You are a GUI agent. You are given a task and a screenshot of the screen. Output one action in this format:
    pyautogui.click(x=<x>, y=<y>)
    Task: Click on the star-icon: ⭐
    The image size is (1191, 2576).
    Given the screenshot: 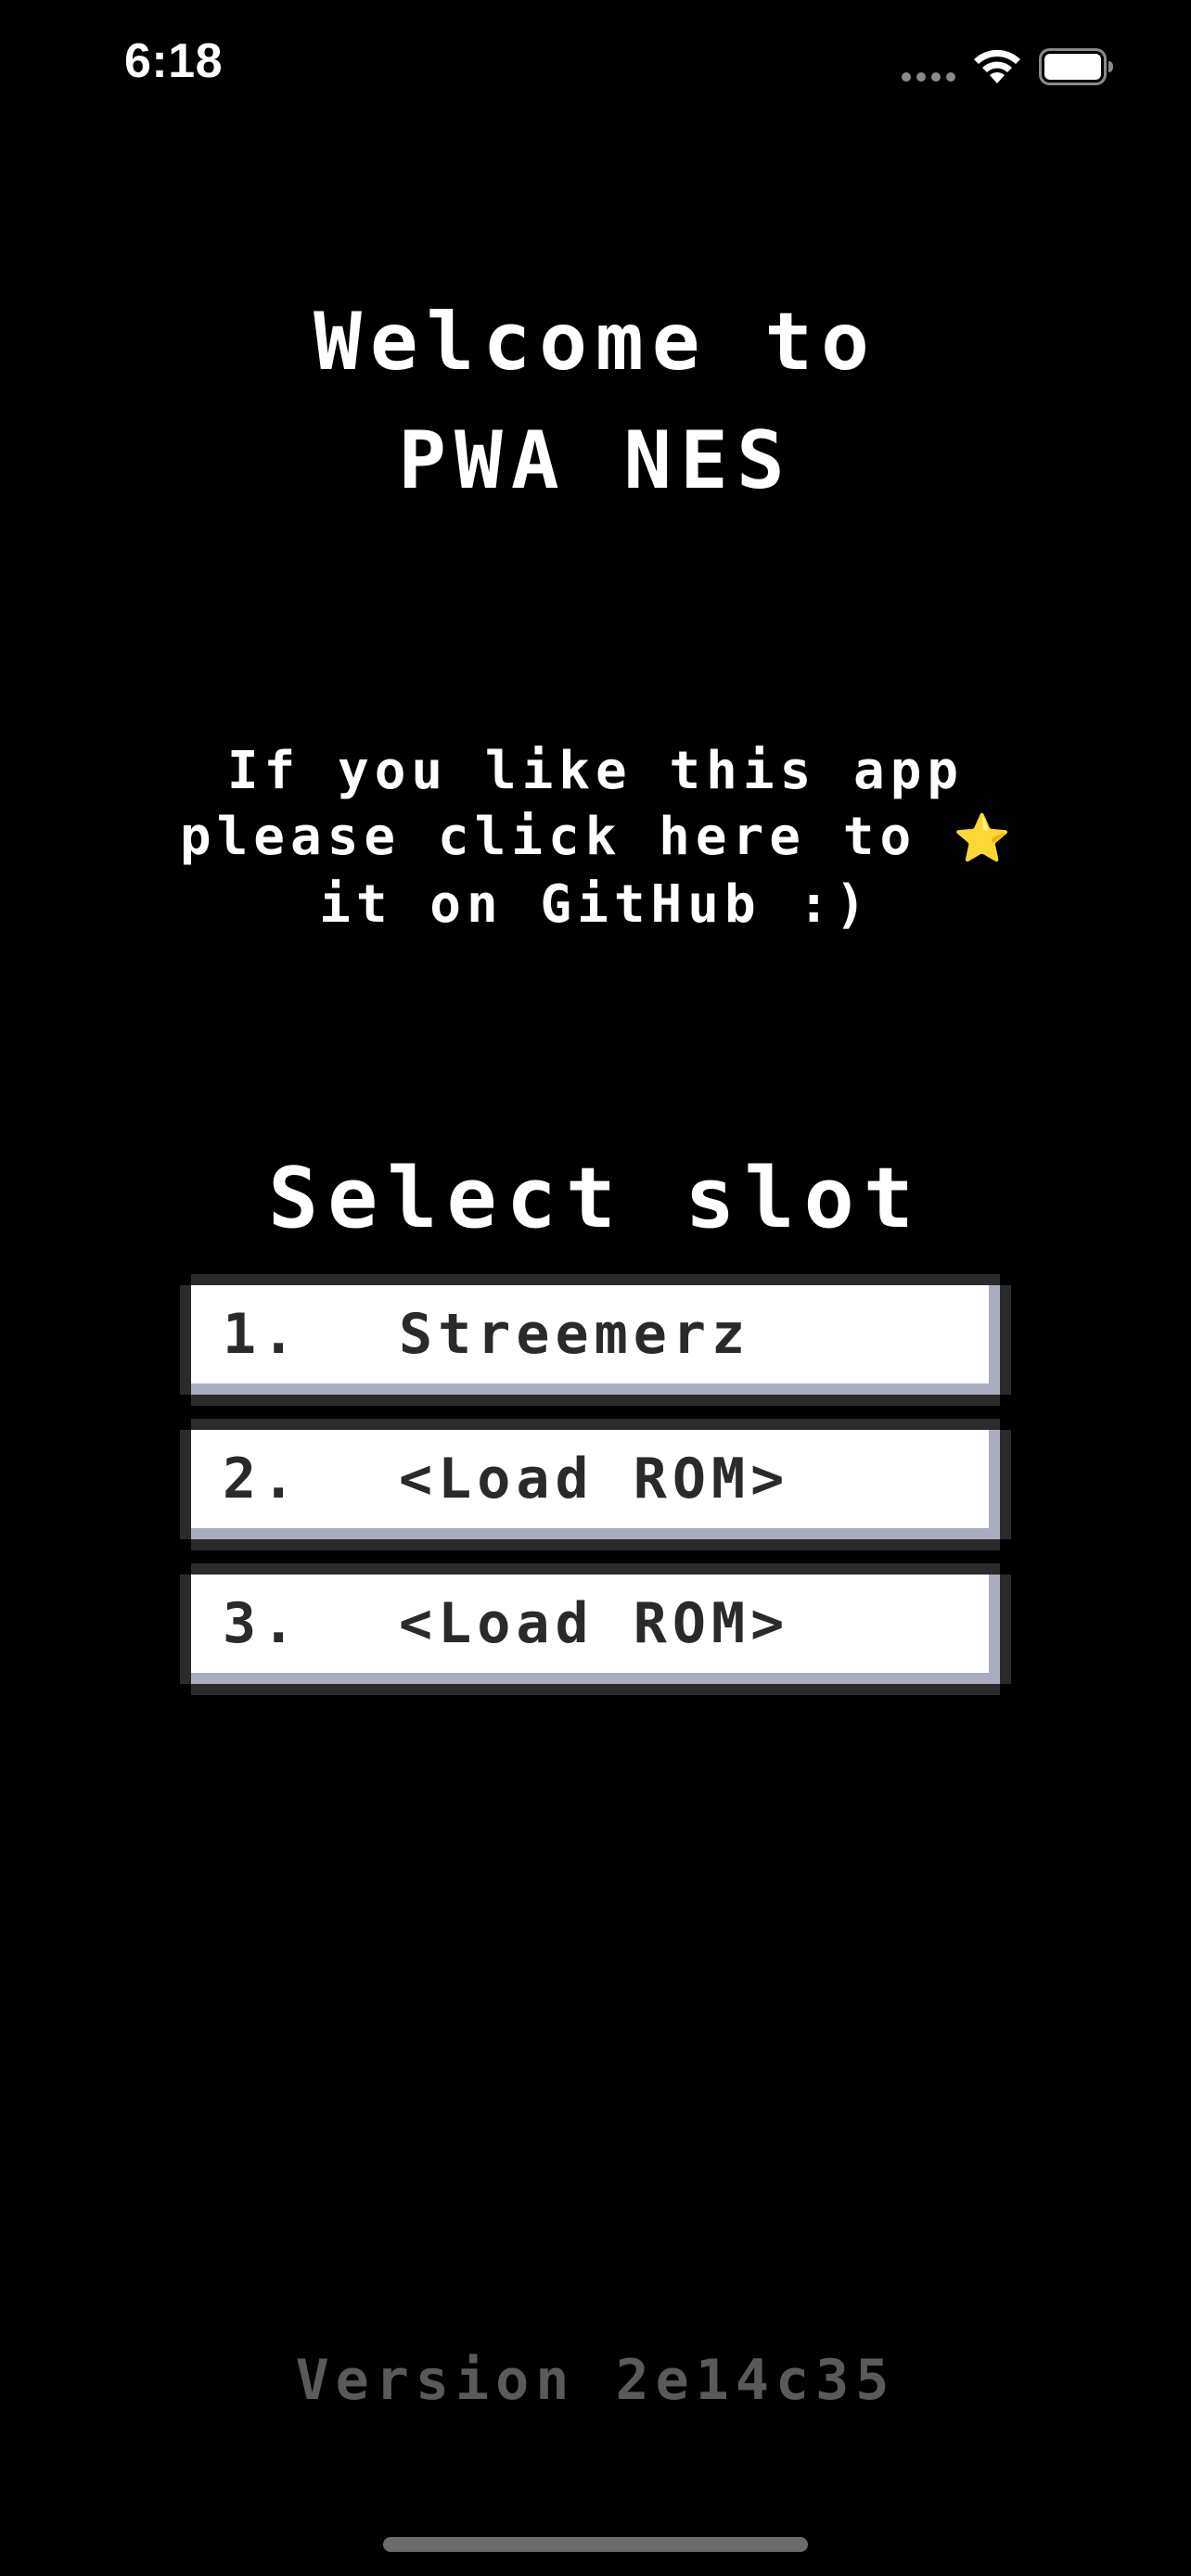 What is the action you would take?
    pyautogui.click(x=982, y=838)
    